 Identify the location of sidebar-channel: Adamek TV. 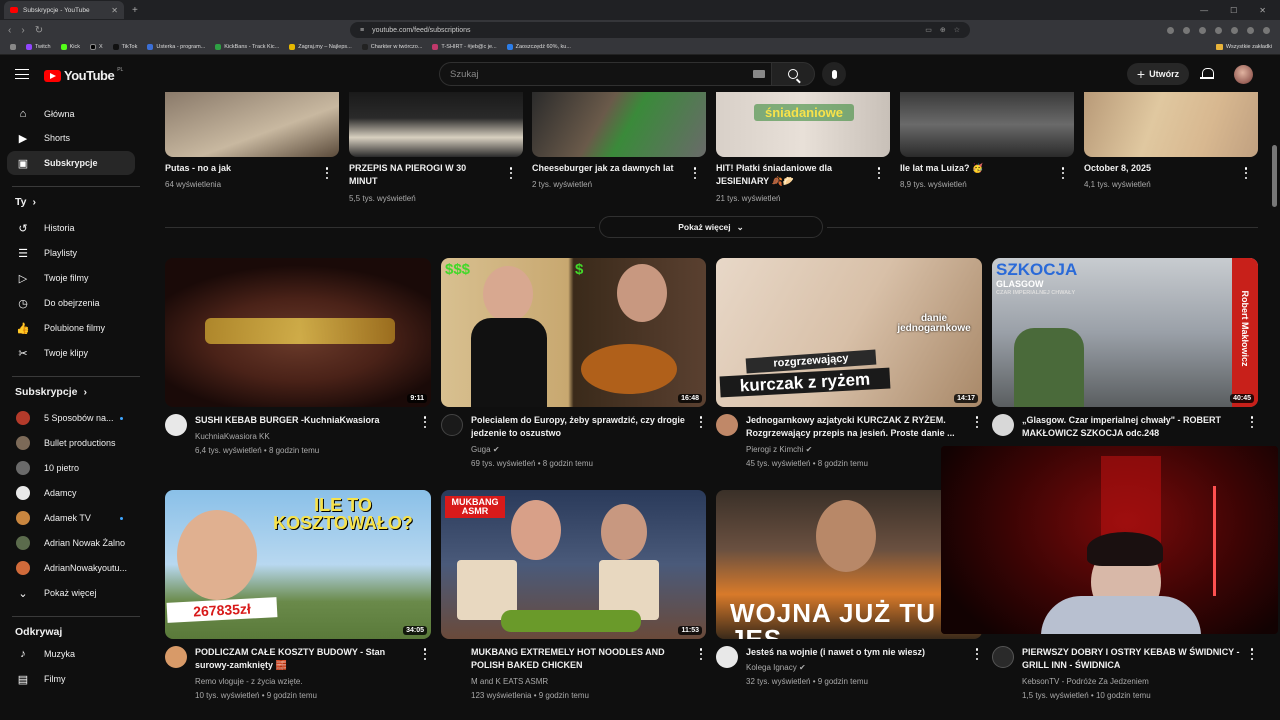
(71, 518).